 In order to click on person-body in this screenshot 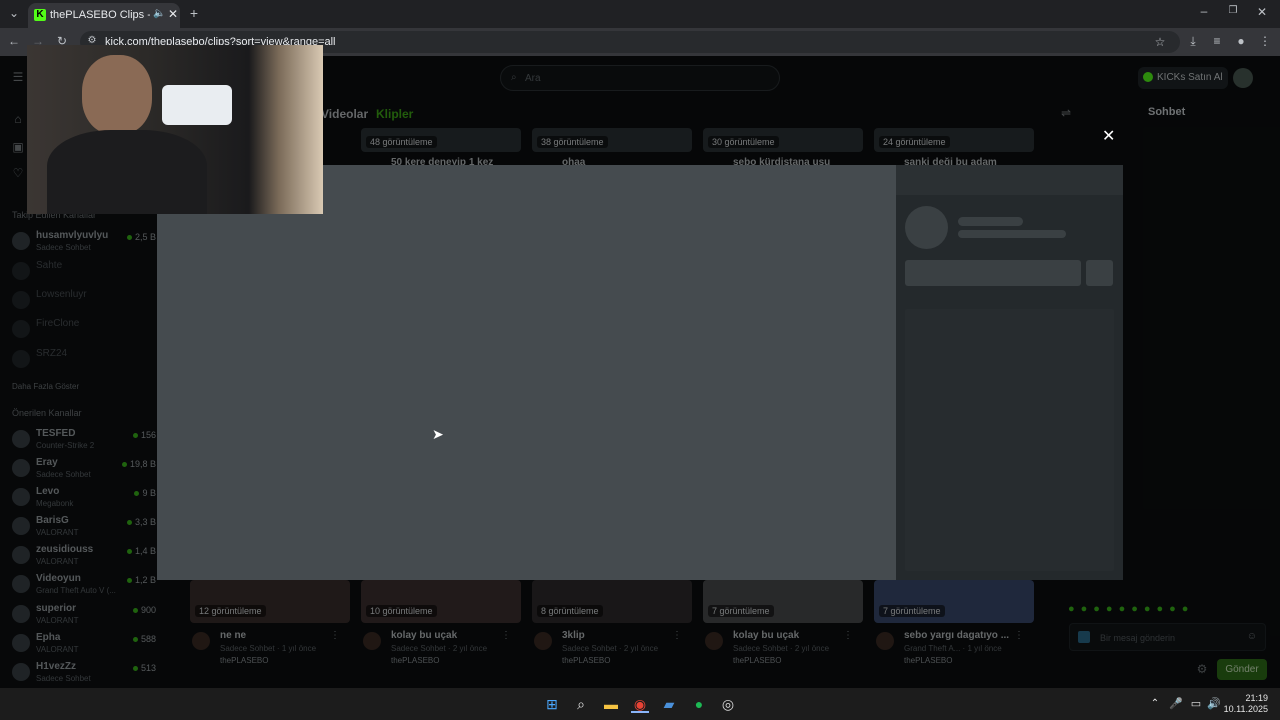, I will do `click(127, 172)`.